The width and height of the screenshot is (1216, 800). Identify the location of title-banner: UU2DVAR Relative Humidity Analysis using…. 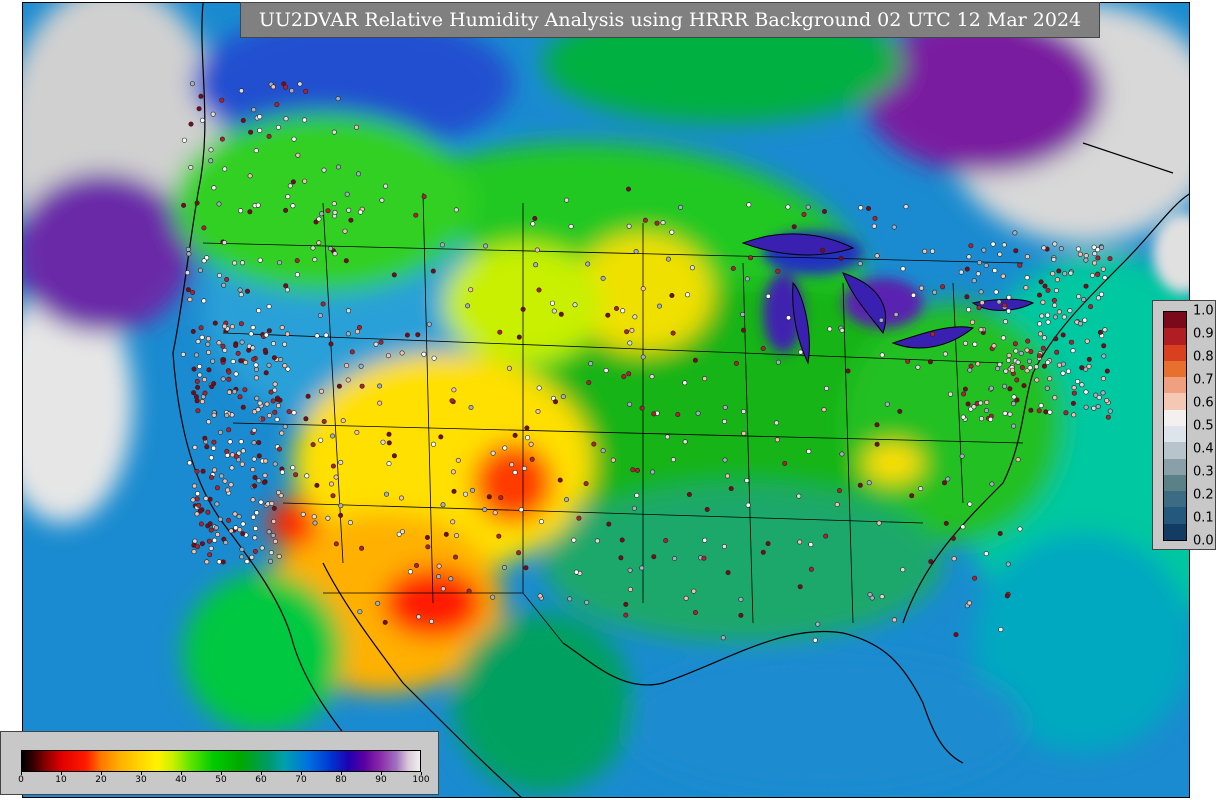
(670, 20).